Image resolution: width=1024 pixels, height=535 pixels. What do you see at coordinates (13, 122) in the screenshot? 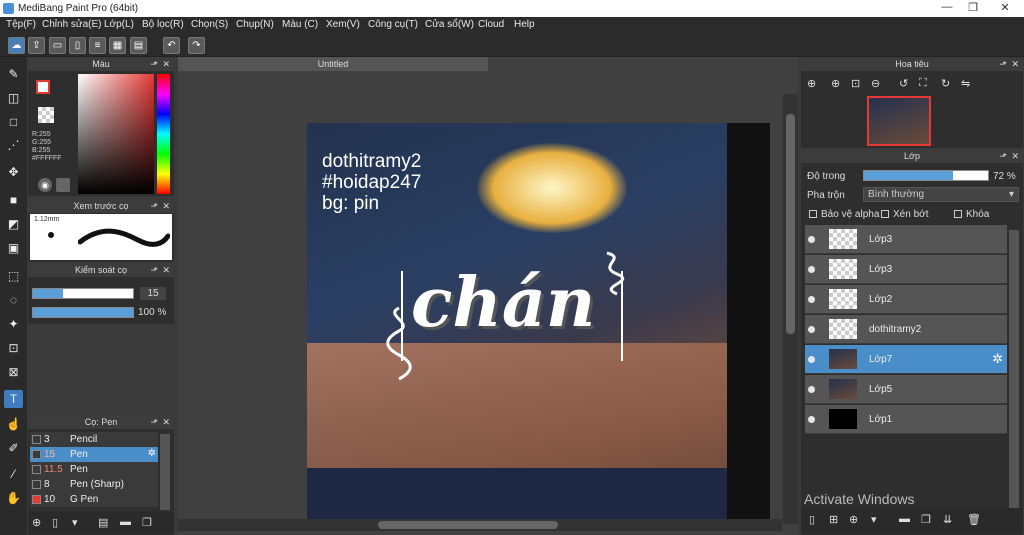
I see `rectangle-icon: □` at bounding box center [13, 122].